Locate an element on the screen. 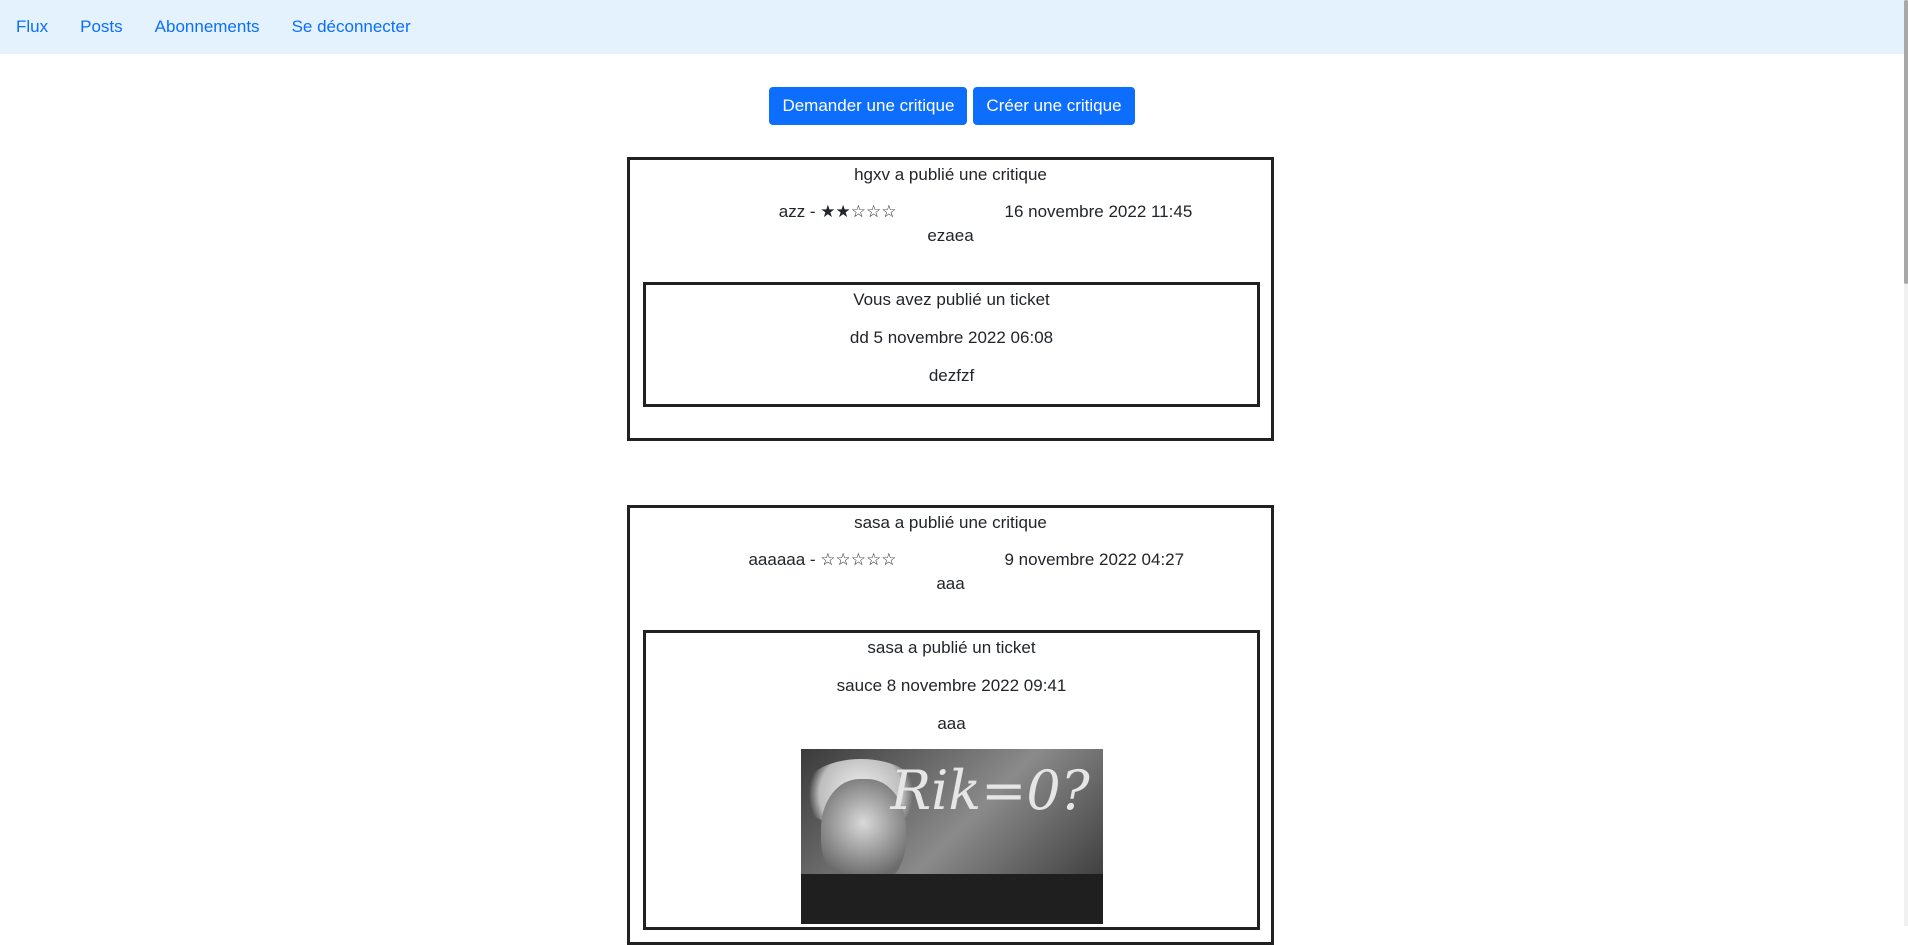 This screenshot has width=1908, height=945. ticket-image: Rik=0? is located at coordinates (951, 836).